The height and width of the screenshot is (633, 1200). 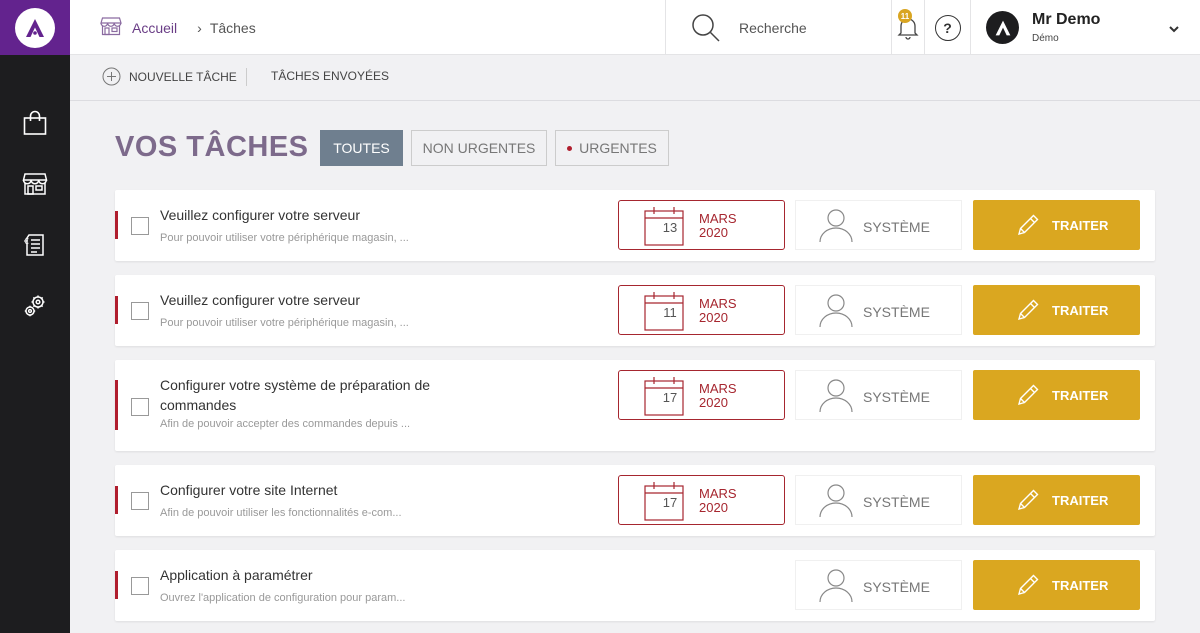 I want to click on user-role: Démo, so click(x=1045, y=38).